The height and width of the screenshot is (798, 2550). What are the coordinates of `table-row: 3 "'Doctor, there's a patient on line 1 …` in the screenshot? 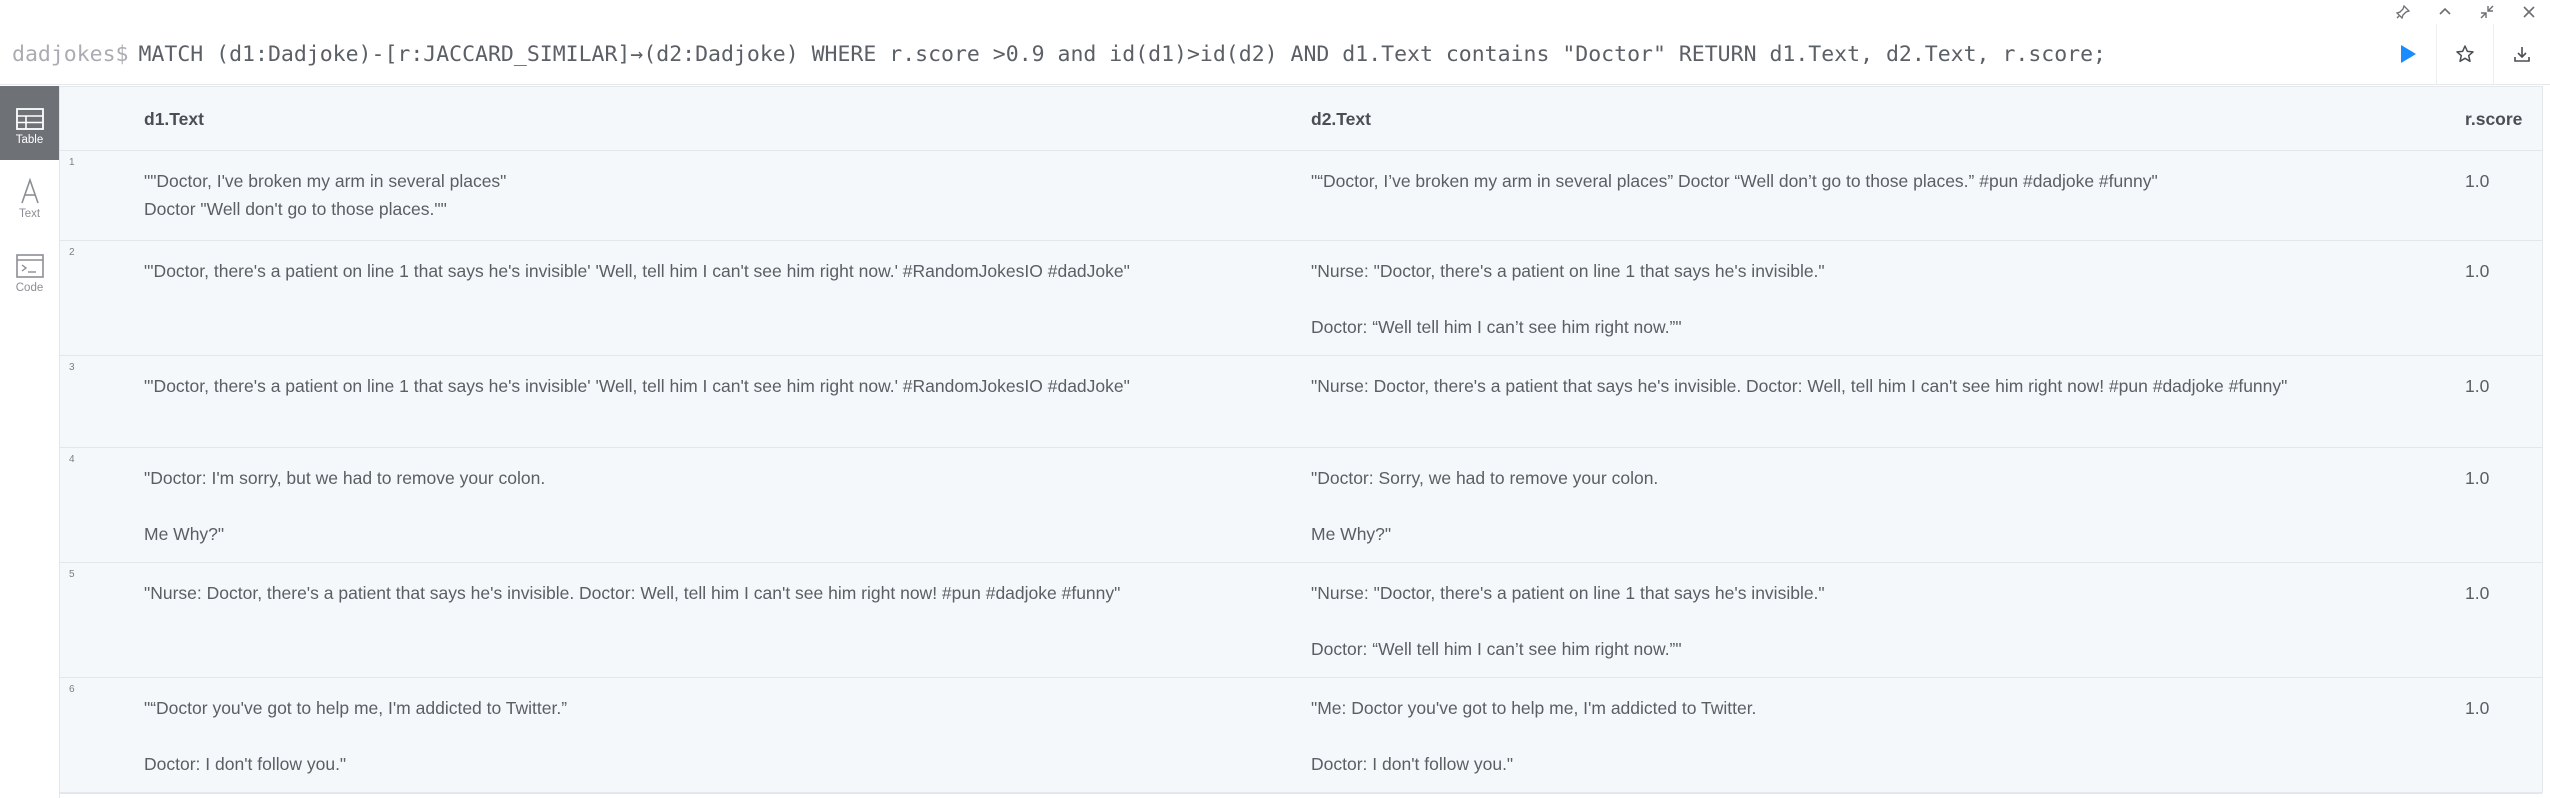 It's located at (1301, 402).